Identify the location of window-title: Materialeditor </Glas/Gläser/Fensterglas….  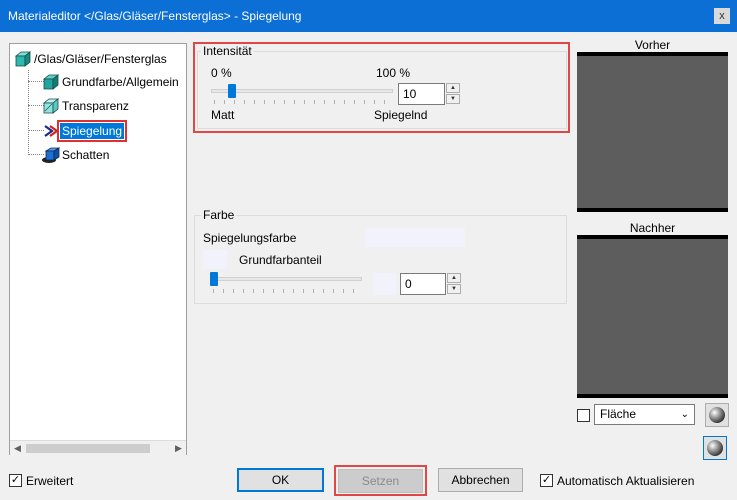
(155, 16).